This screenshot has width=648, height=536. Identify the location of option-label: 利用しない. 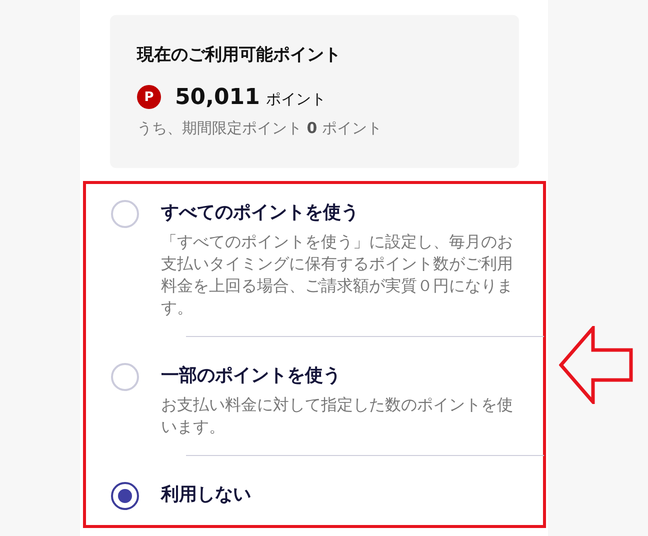
(340, 495).